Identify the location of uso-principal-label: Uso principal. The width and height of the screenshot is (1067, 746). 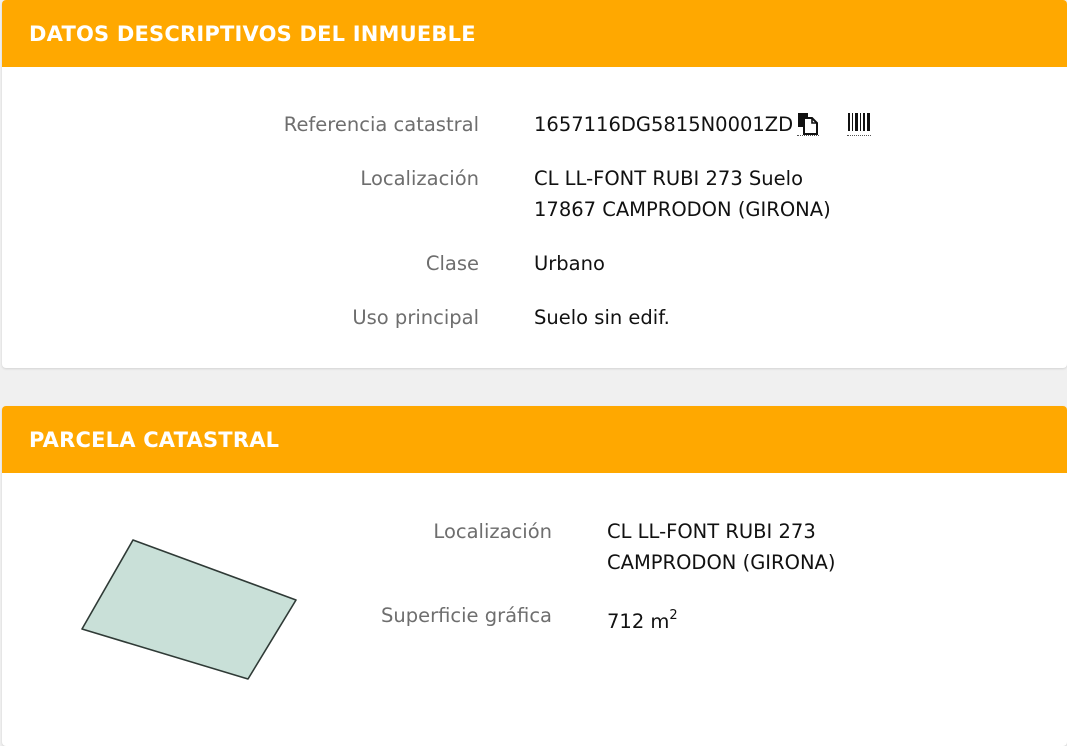
(415, 317).